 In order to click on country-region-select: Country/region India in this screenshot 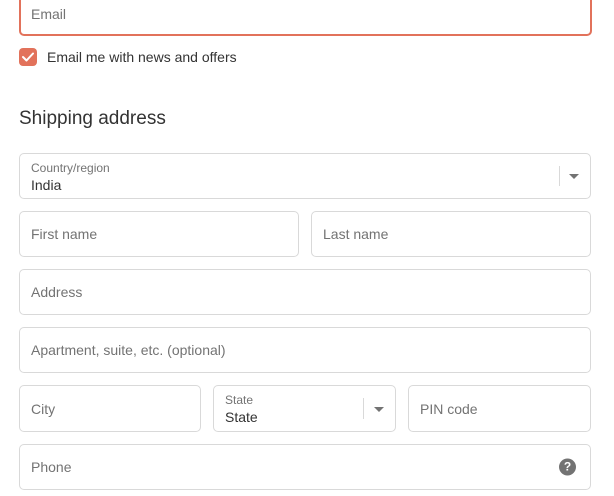, I will do `click(305, 176)`.